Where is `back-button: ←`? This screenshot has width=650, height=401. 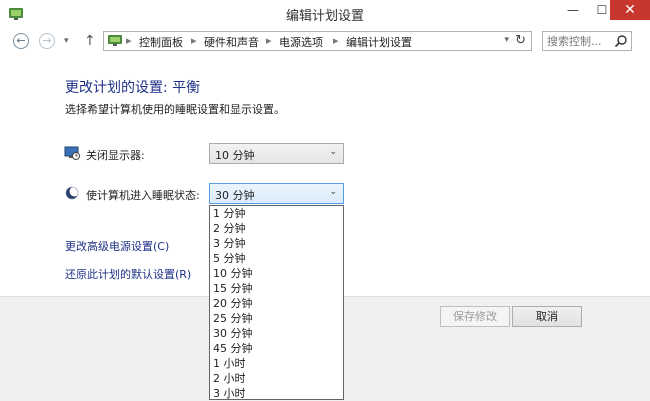
back-button: ← is located at coordinates (21, 41).